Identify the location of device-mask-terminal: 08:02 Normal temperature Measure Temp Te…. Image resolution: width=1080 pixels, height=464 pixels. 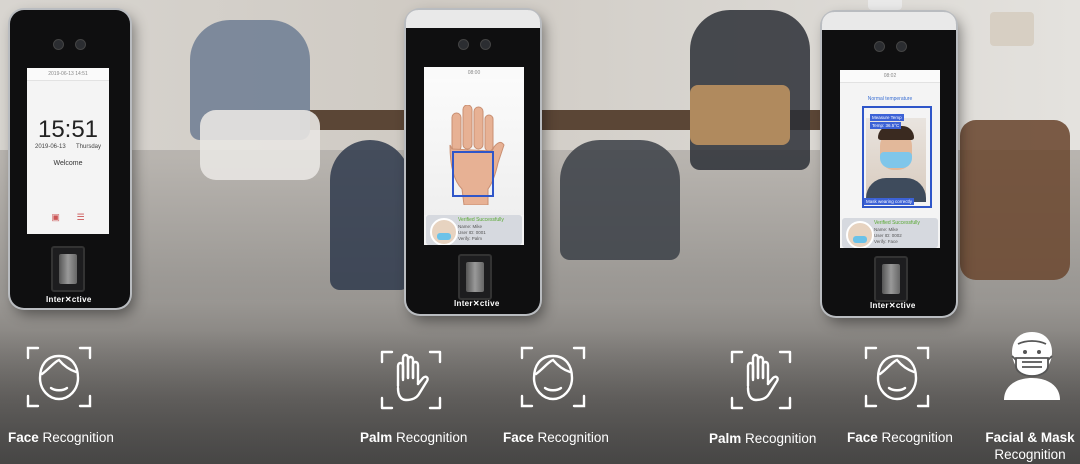
(889, 164).